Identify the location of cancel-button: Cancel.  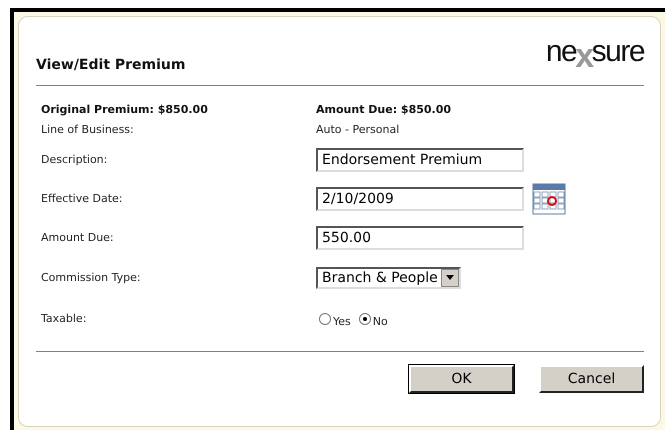
(591, 379).